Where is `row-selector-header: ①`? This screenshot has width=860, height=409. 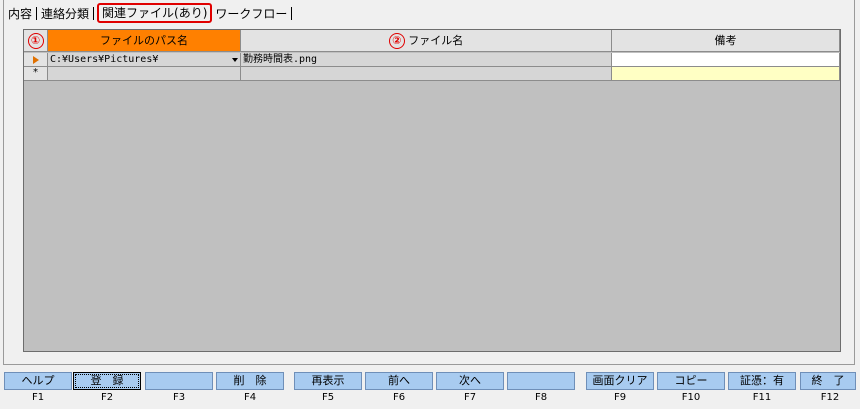 row-selector-header: ① is located at coordinates (36, 41).